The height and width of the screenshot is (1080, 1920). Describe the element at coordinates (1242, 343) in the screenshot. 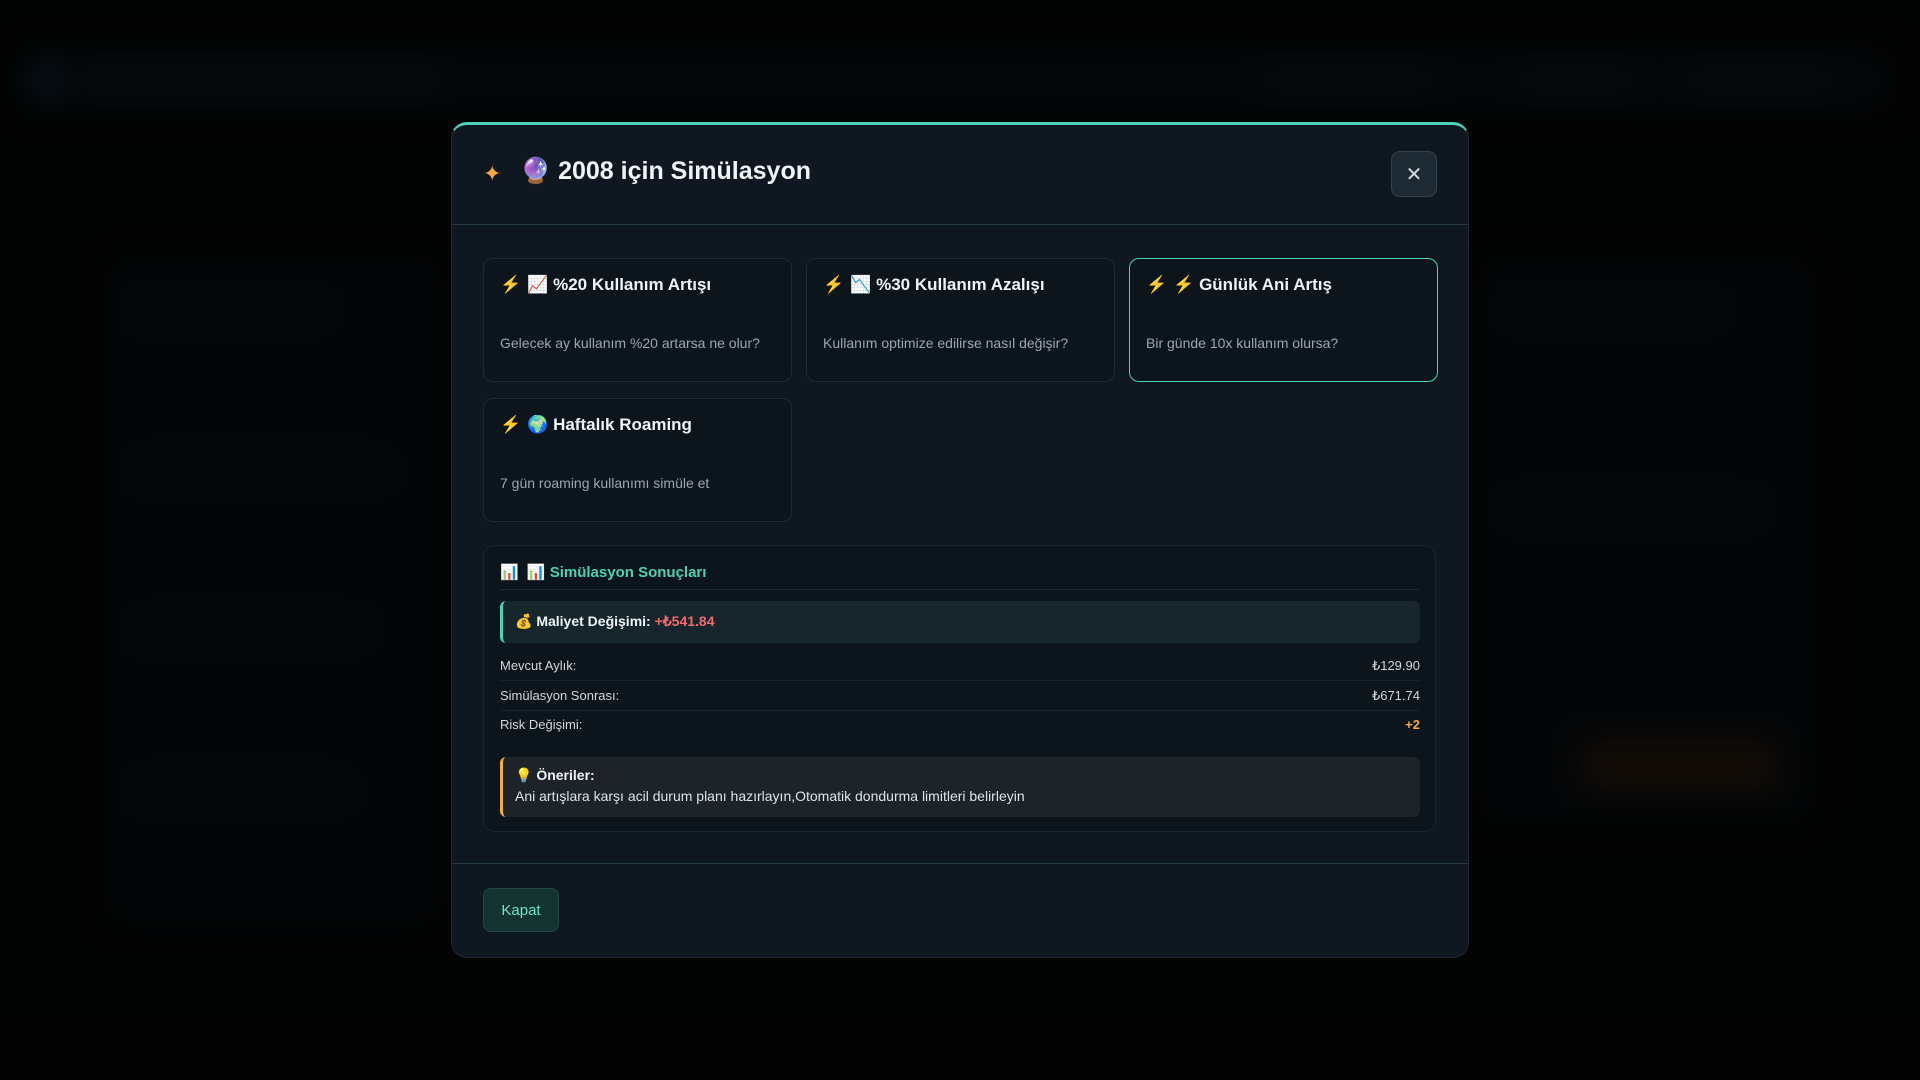

I see `scenario-description: Bir günde 10x kullanım olursa?` at that location.